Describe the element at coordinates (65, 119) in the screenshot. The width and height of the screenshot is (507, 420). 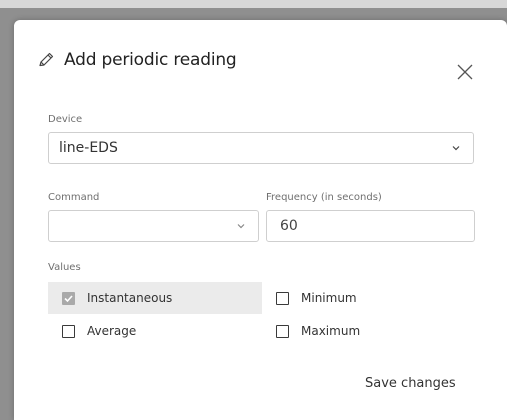
I see `device-label: Device` at that location.